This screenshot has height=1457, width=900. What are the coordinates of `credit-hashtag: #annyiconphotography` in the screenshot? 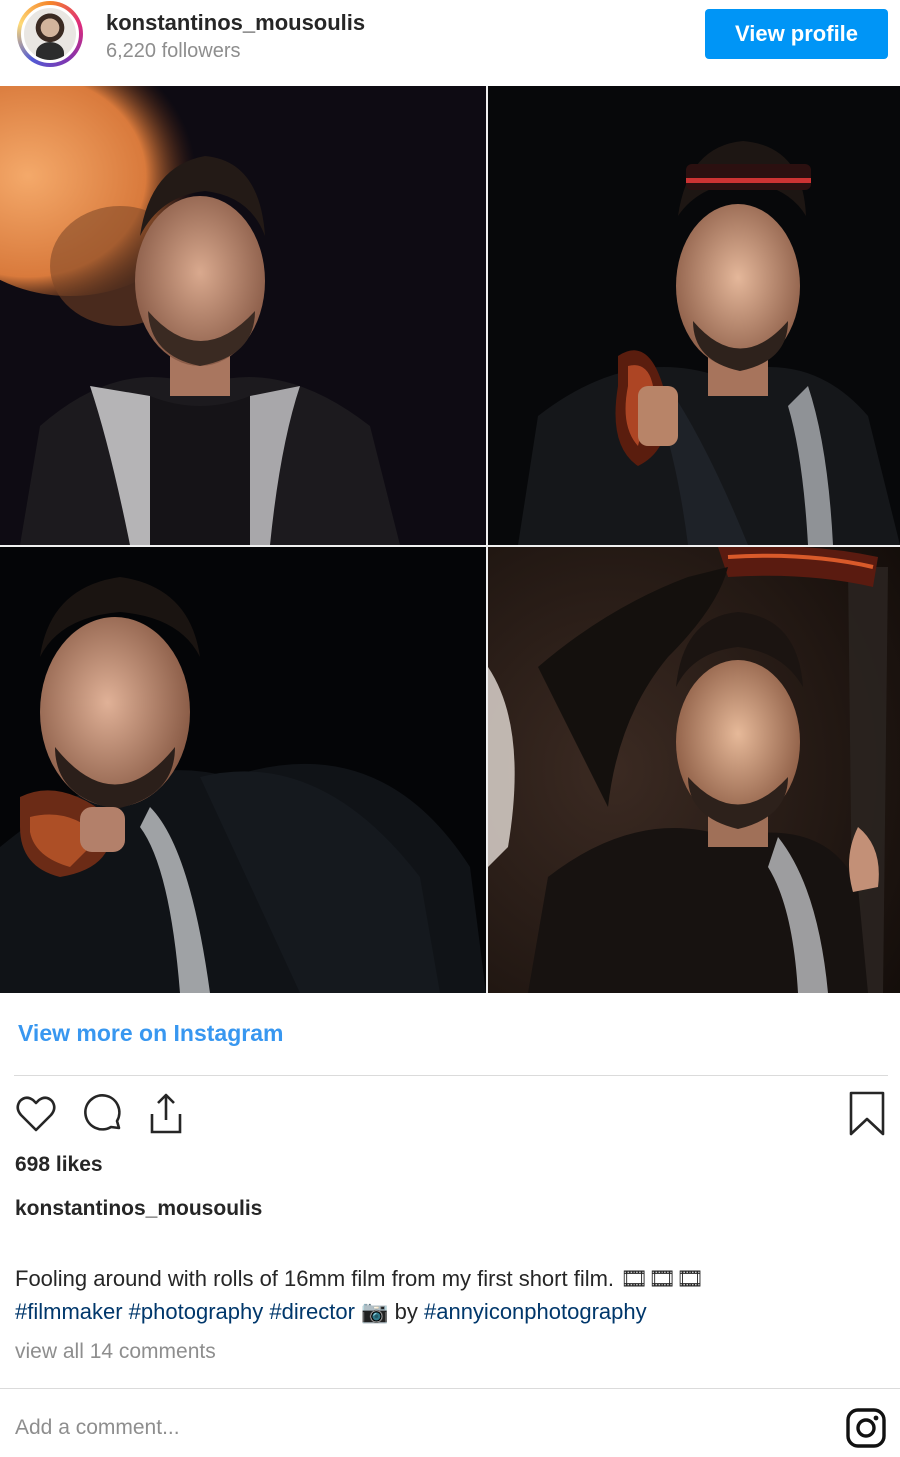 It's located at (535, 1311).